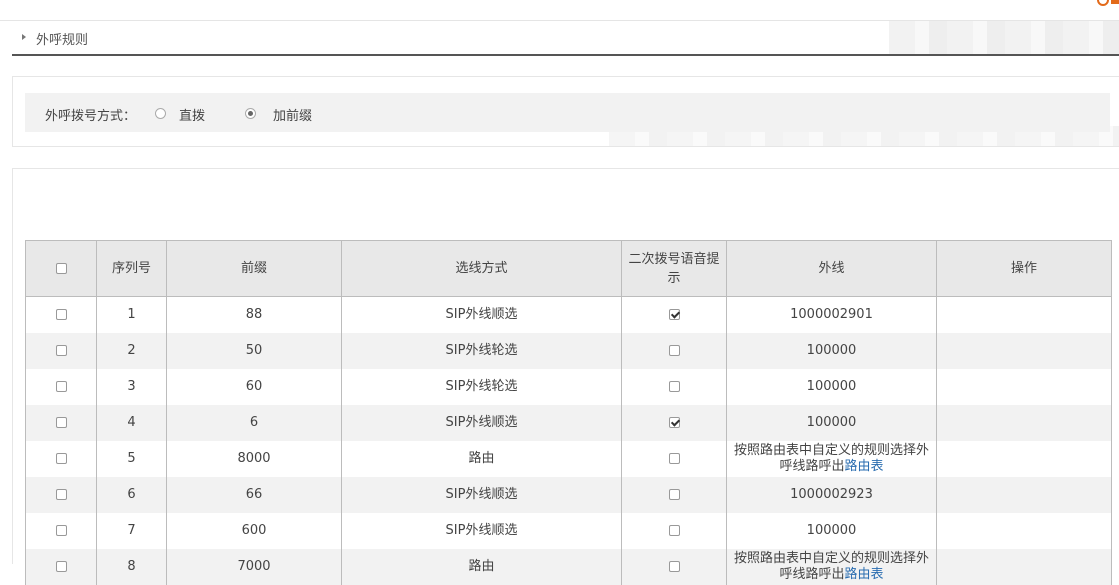  Describe the element at coordinates (160, 113) in the screenshot. I see `radio-direct-dial` at that location.